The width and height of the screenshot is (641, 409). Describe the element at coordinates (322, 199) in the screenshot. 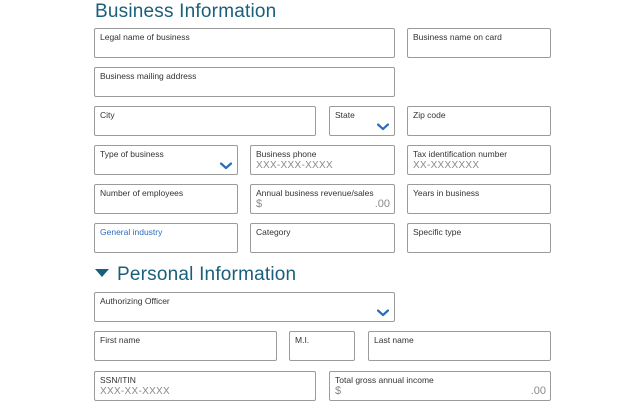

I see `annual-revenue-field: Annual business revenue/sales $ .00` at that location.